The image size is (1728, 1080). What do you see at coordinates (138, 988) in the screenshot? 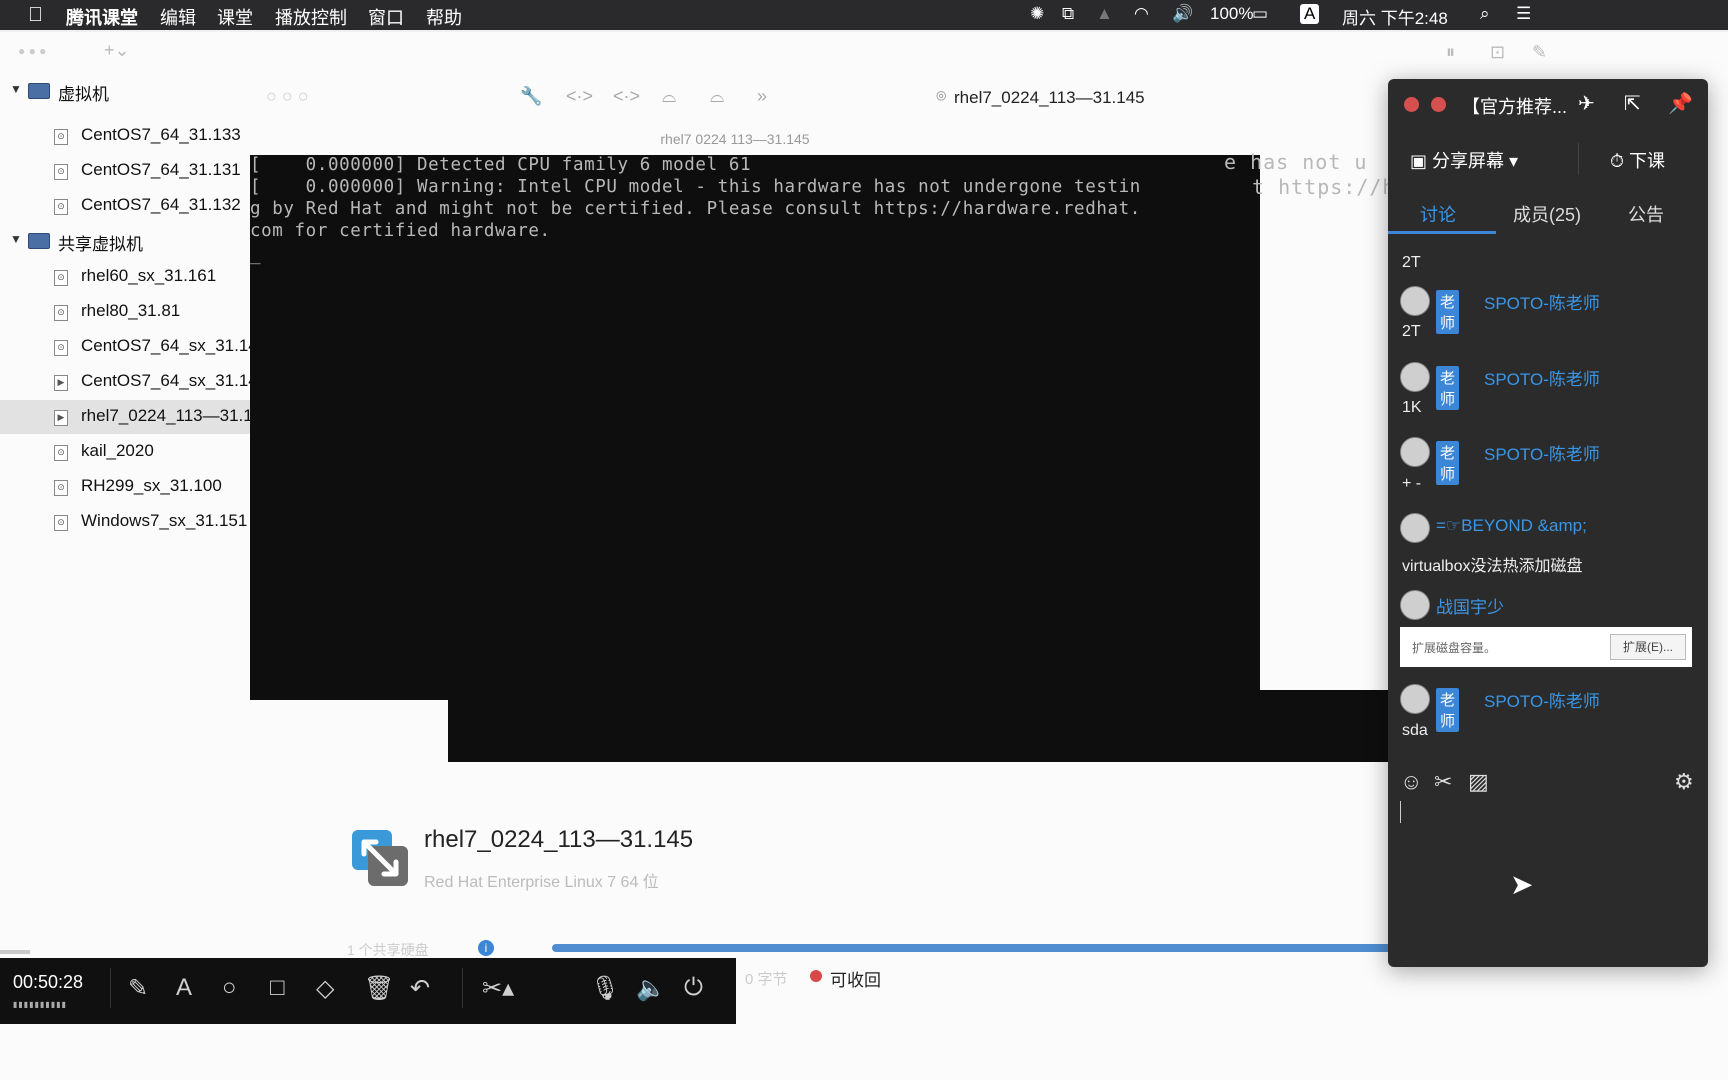
I see `pen-icon: ✎` at bounding box center [138, 988].